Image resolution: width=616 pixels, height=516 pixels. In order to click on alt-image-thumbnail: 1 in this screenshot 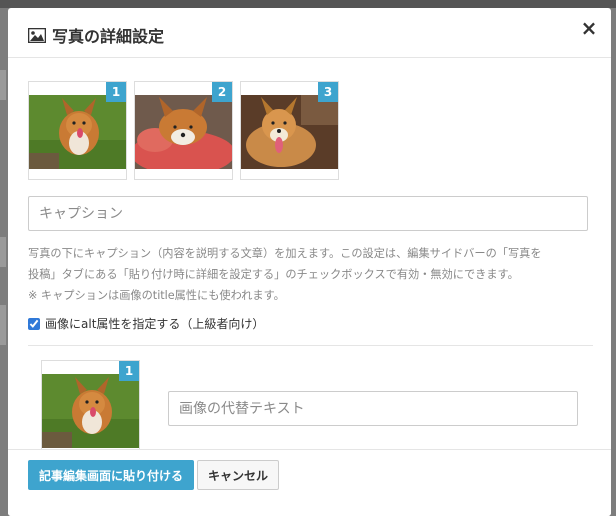, I will do `click(90, 404)`.